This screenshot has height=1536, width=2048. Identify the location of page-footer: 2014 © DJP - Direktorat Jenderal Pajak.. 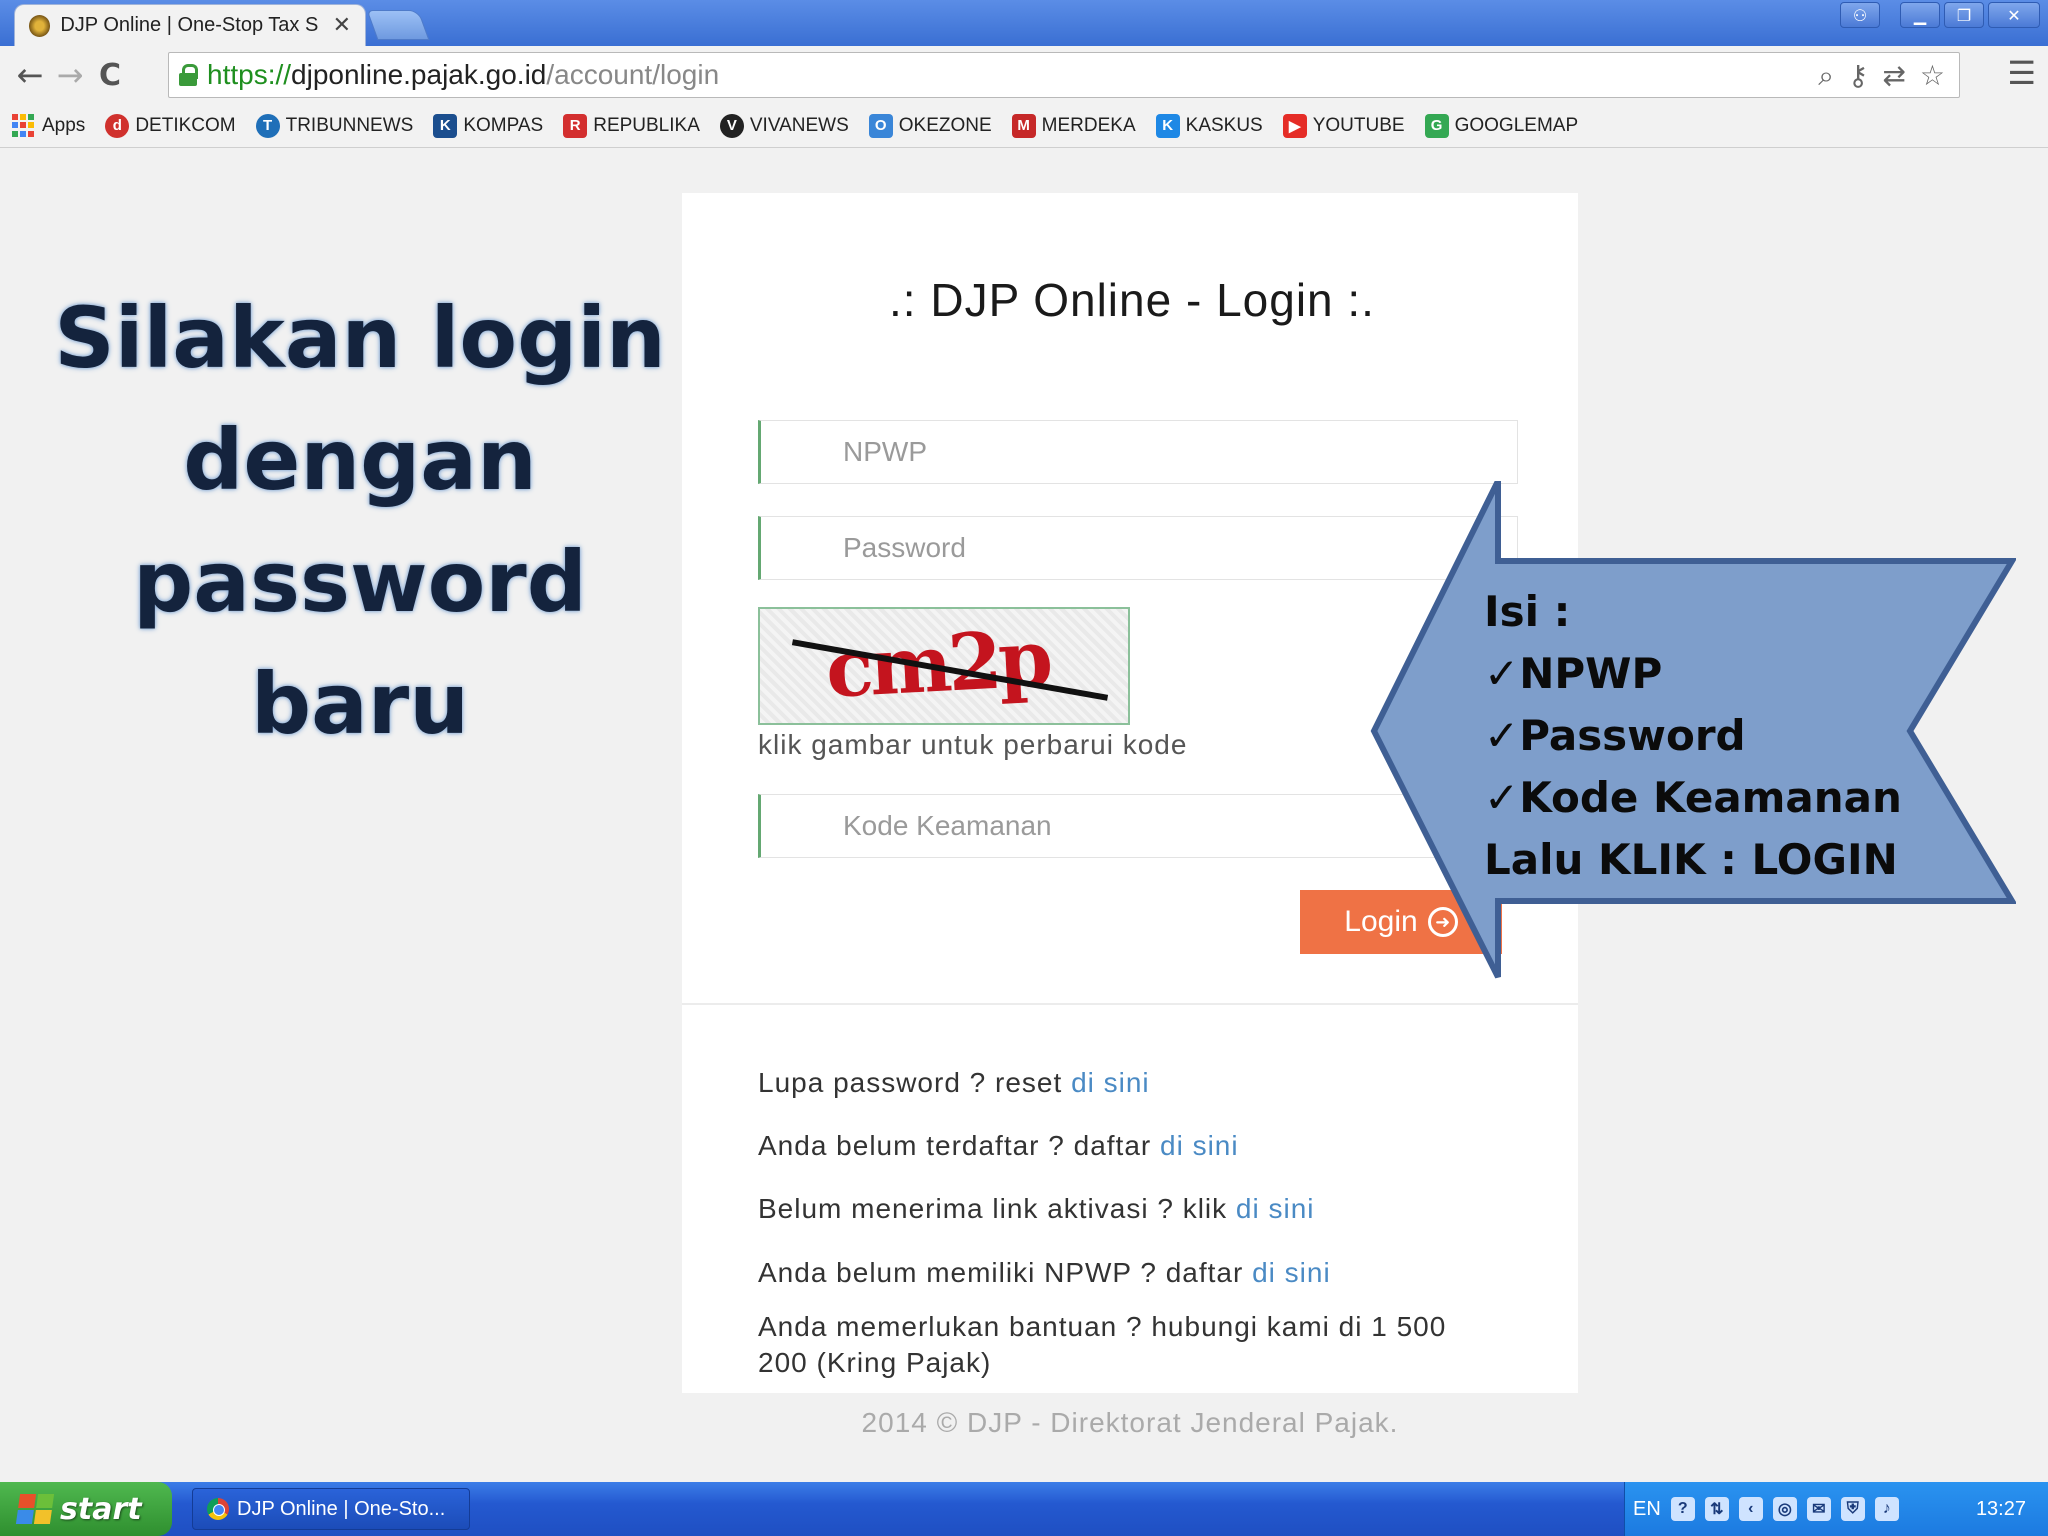
(1130, 1422).